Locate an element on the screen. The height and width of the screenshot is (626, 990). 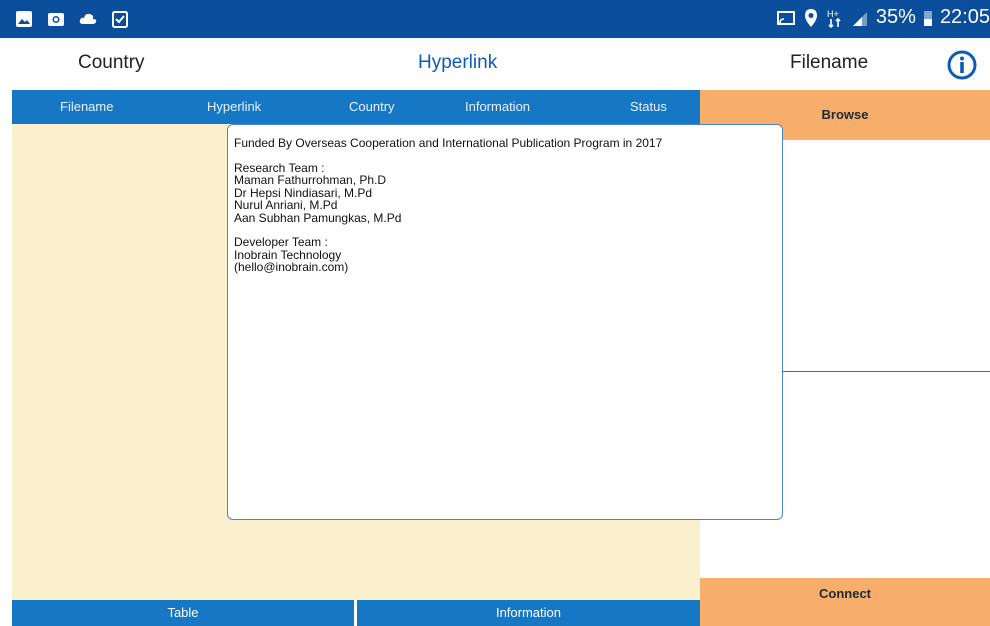
network-hplus-icon: H+ is located at coordinates (834, 18).